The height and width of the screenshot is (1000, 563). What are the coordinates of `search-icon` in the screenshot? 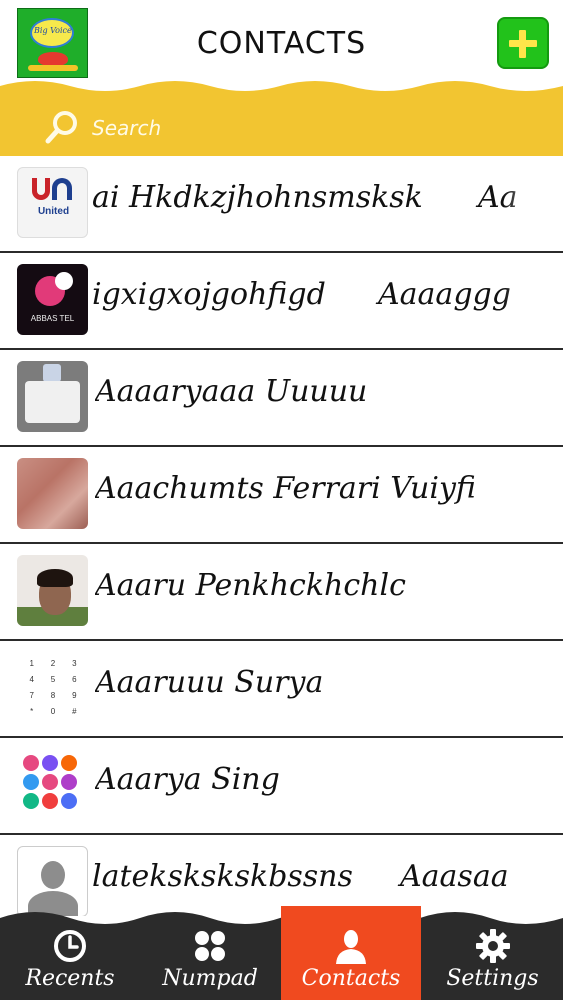 It's located at (61, 127).